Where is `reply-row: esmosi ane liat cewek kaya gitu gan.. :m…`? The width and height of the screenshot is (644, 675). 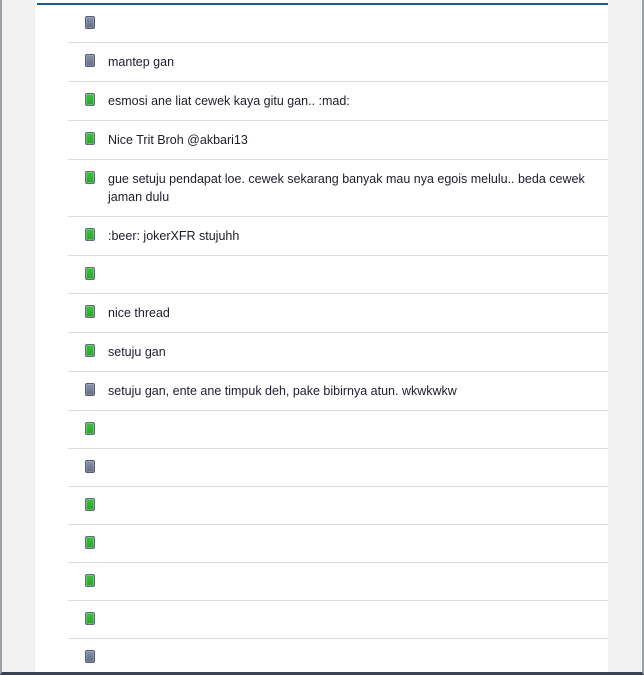
reply-row: esmosi ane liat cewek kaya gitu gan.. :m… is located at coordinates (338, 101).